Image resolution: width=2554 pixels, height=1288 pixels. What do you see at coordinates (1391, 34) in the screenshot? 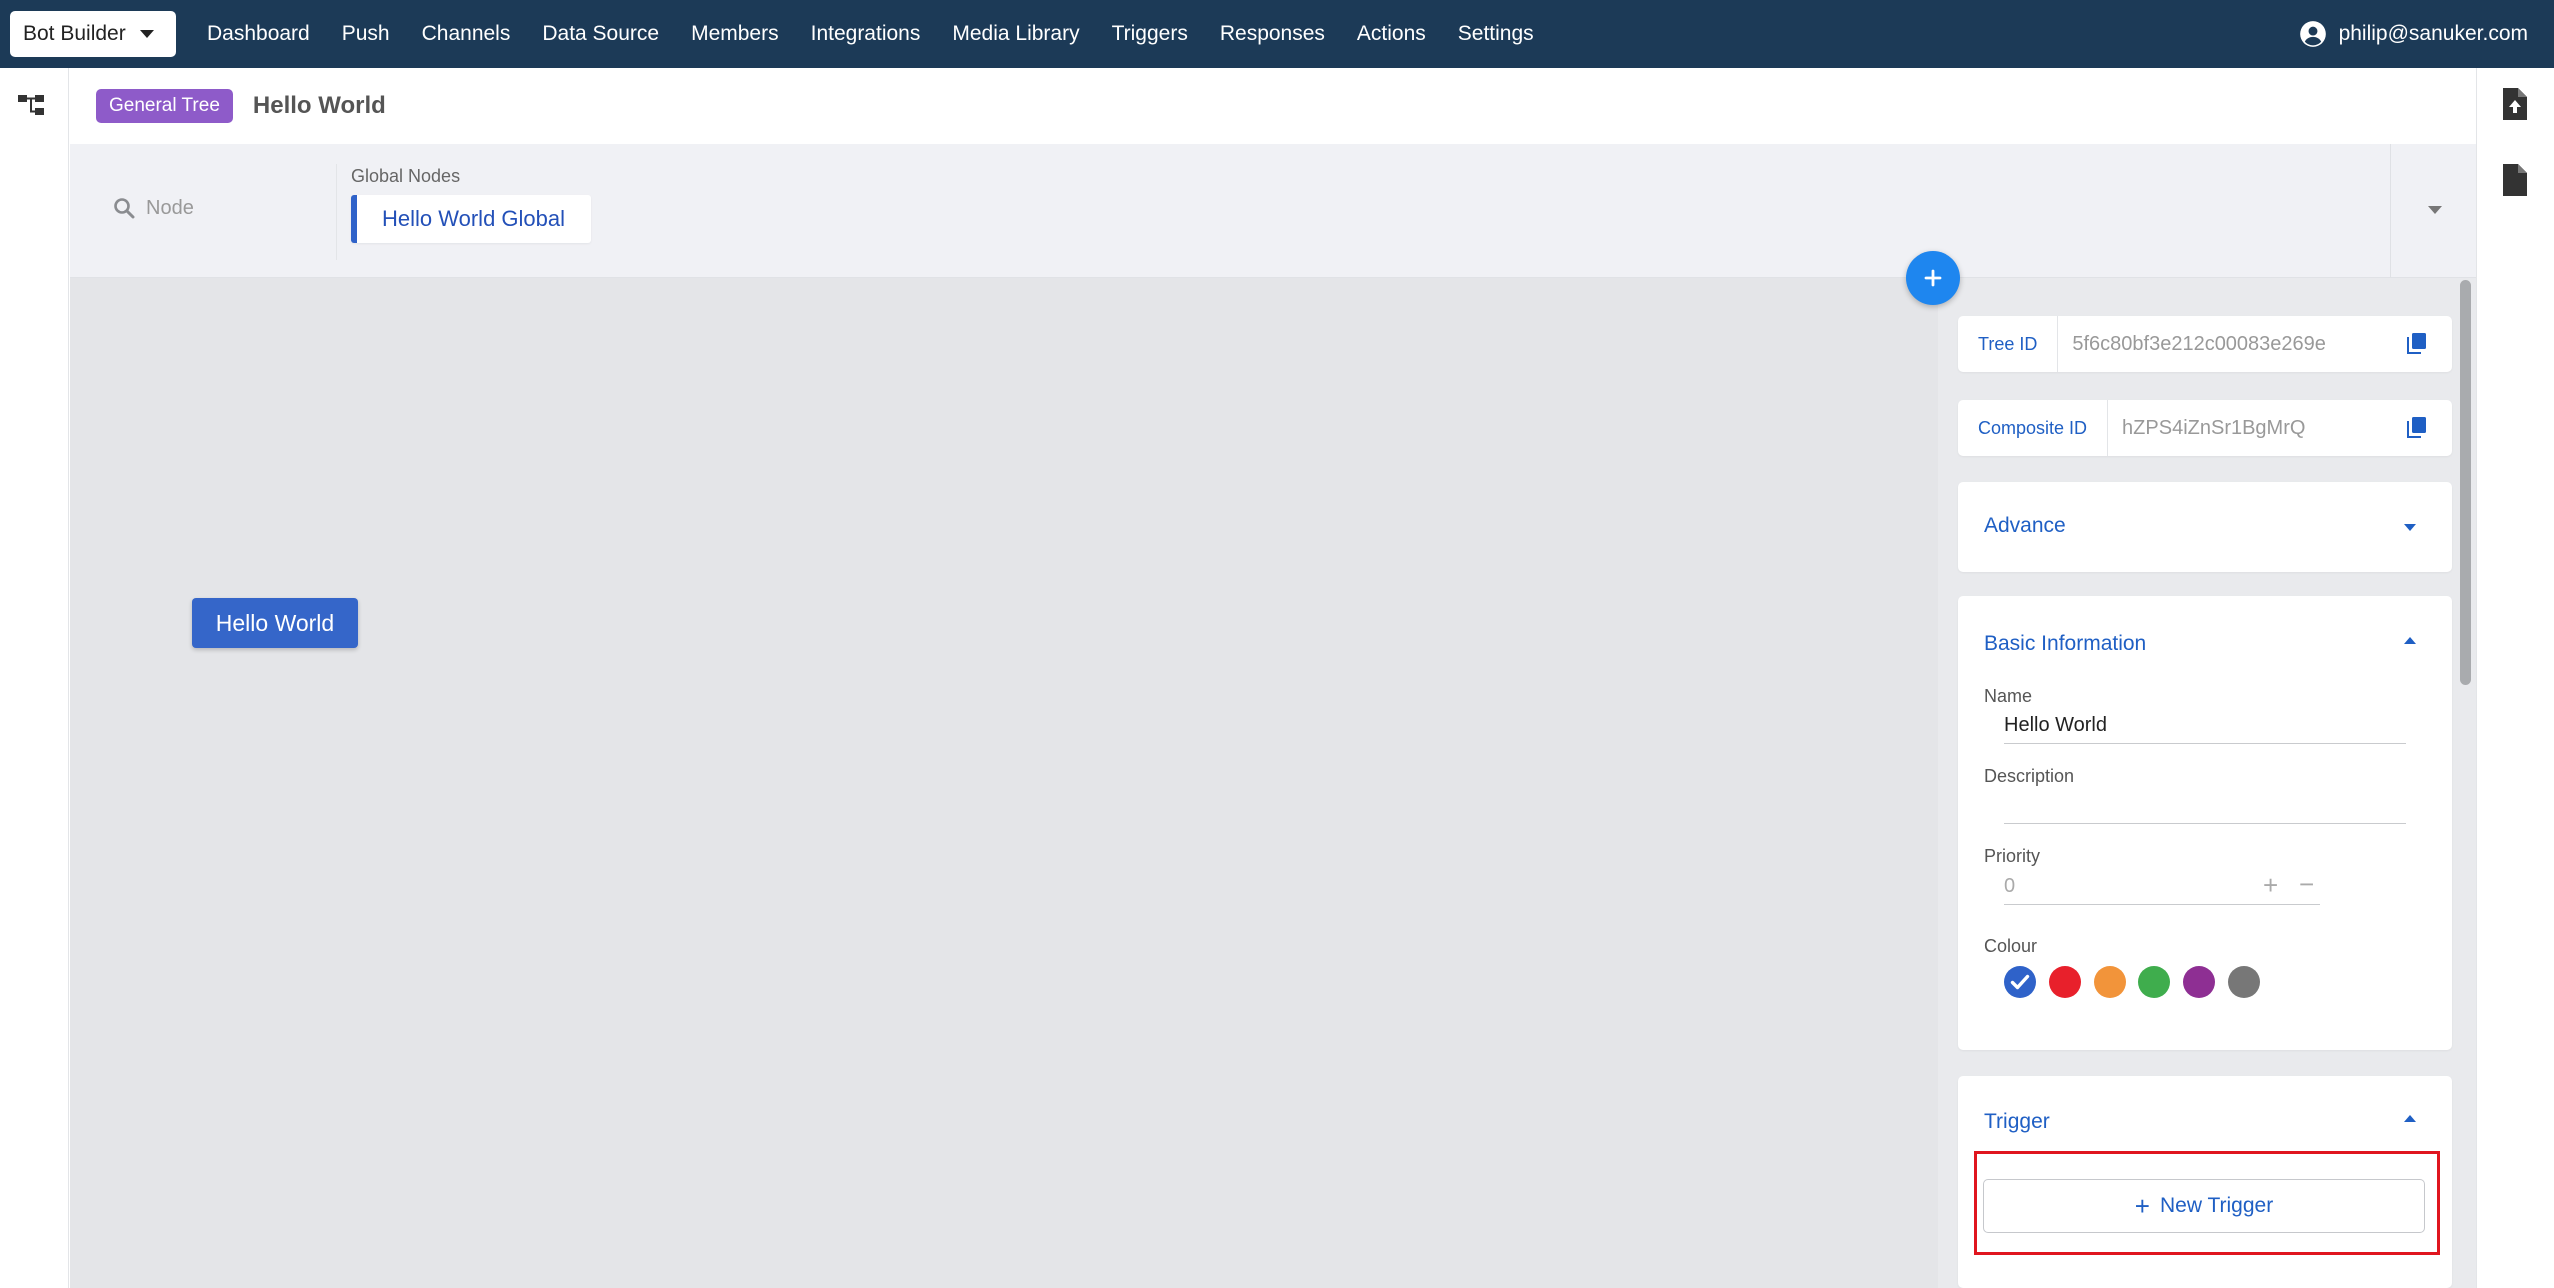
I see `nav-actions: Actions` at bounding box center [1391, 34].